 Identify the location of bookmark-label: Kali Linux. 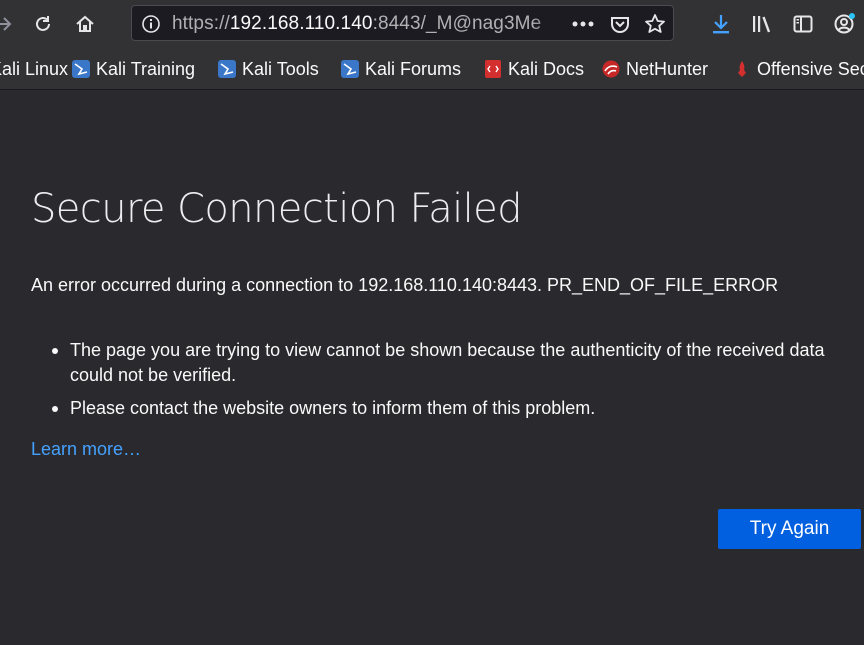
(34, 68).